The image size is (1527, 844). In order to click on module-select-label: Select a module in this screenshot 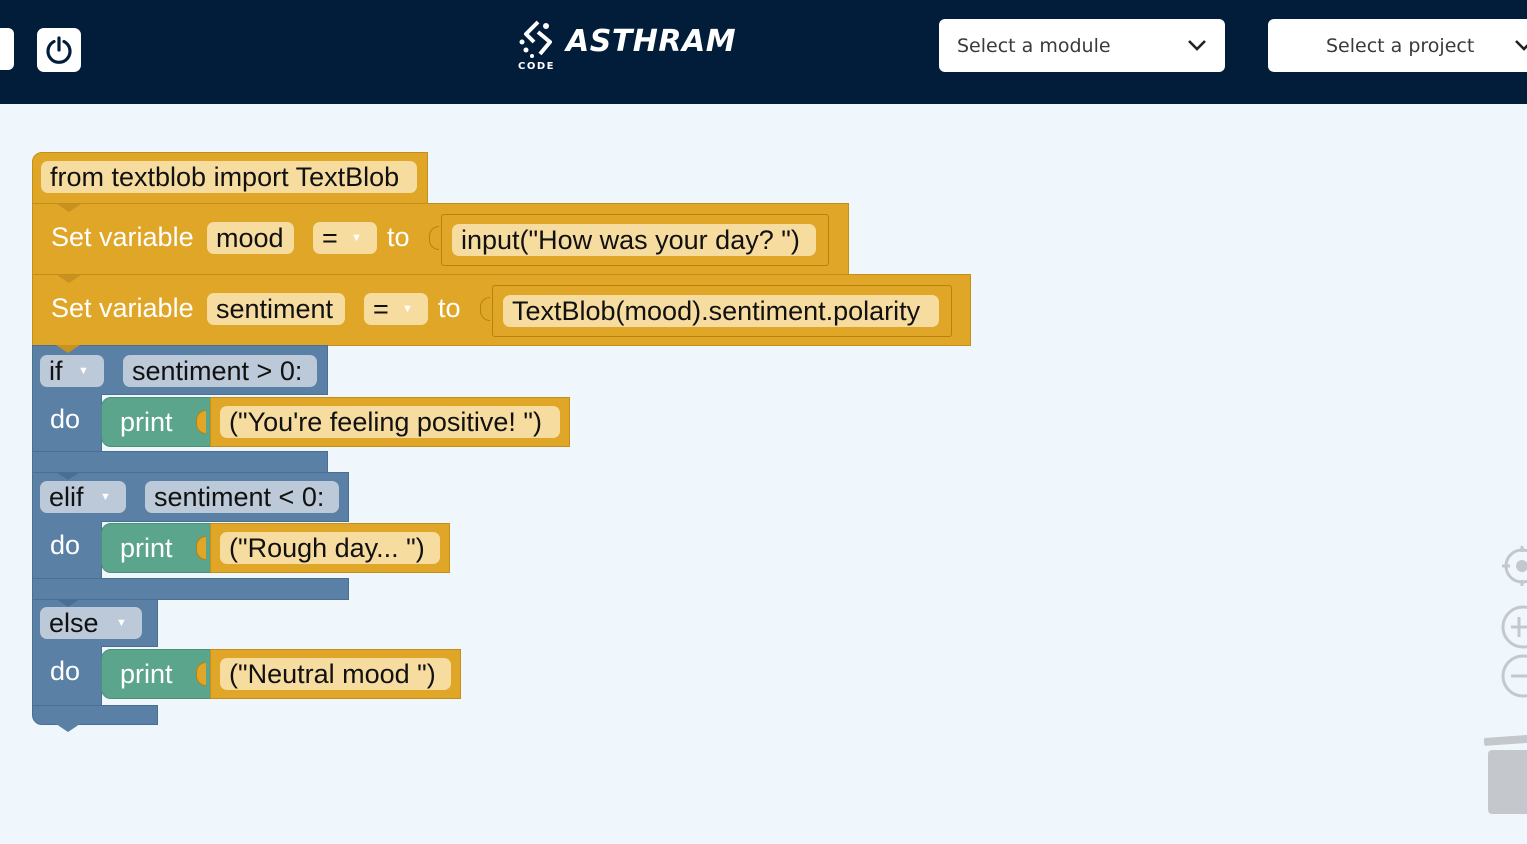, I will do `click(1034, 46)`.